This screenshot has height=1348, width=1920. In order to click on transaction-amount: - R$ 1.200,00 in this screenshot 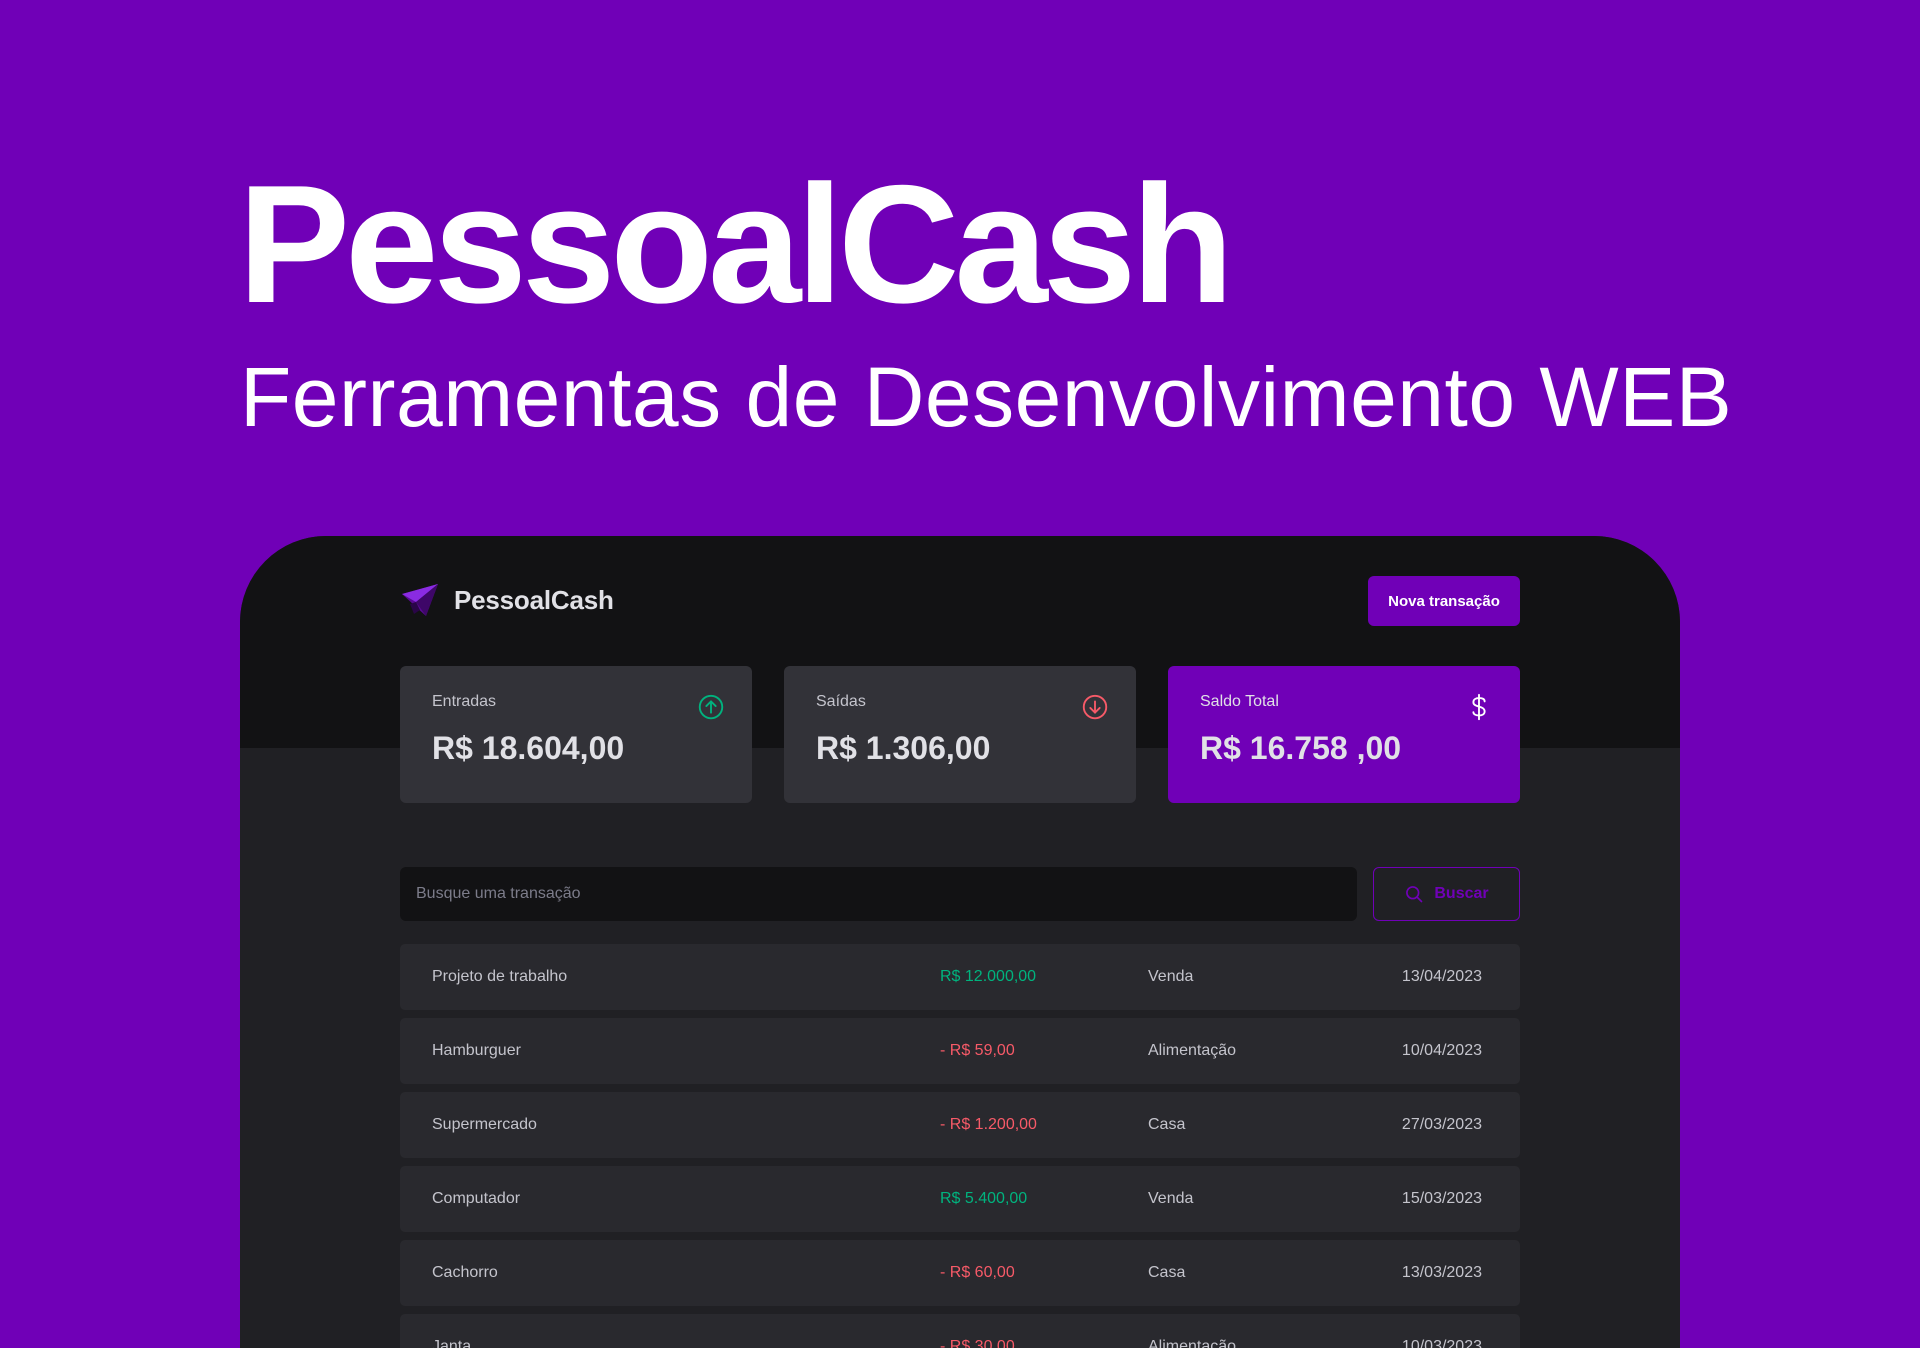, I will do `click(988, 1124)`.